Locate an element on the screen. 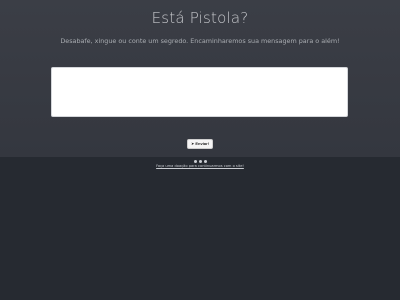 The image size is (400, 300). twitter-icon is located at coordinates (200, 161).